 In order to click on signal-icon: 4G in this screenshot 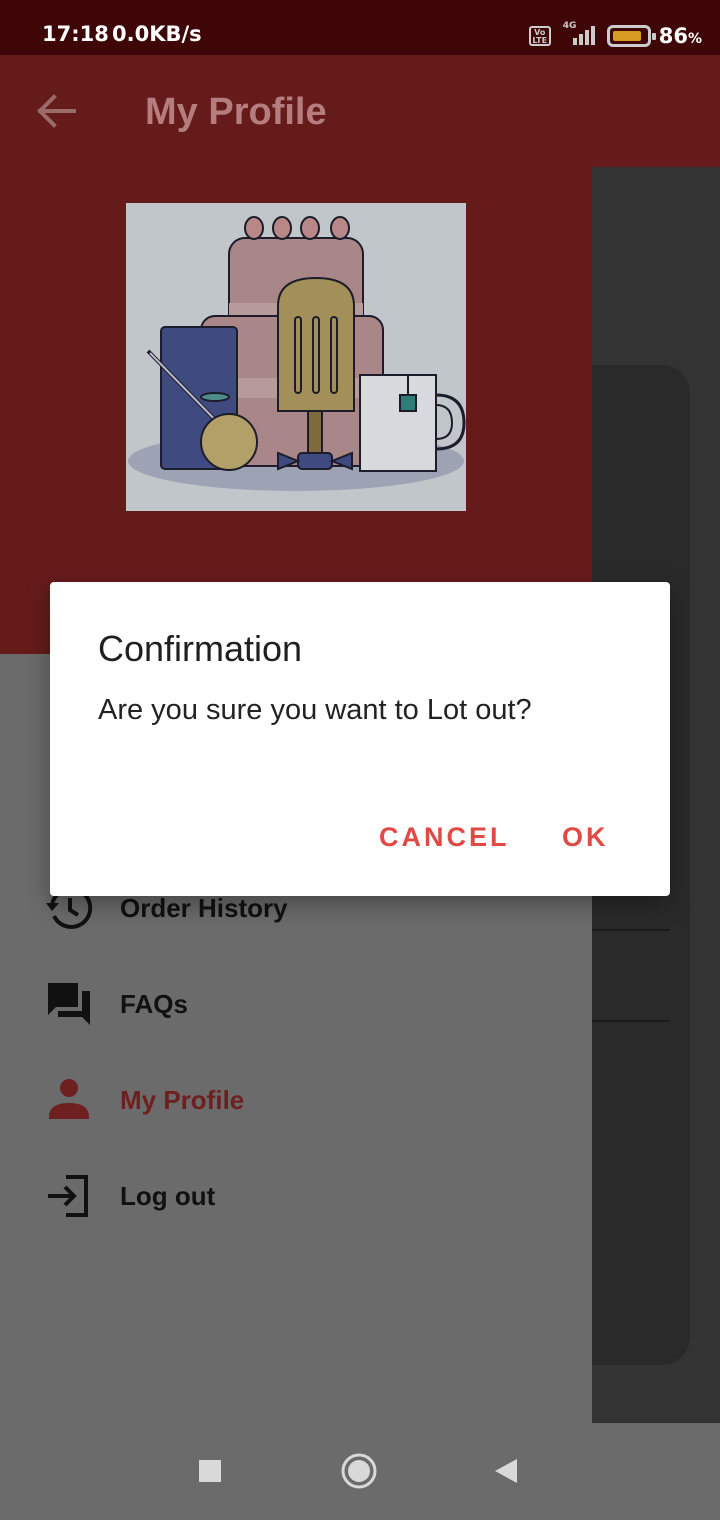, I will do `click(579, 34)`.